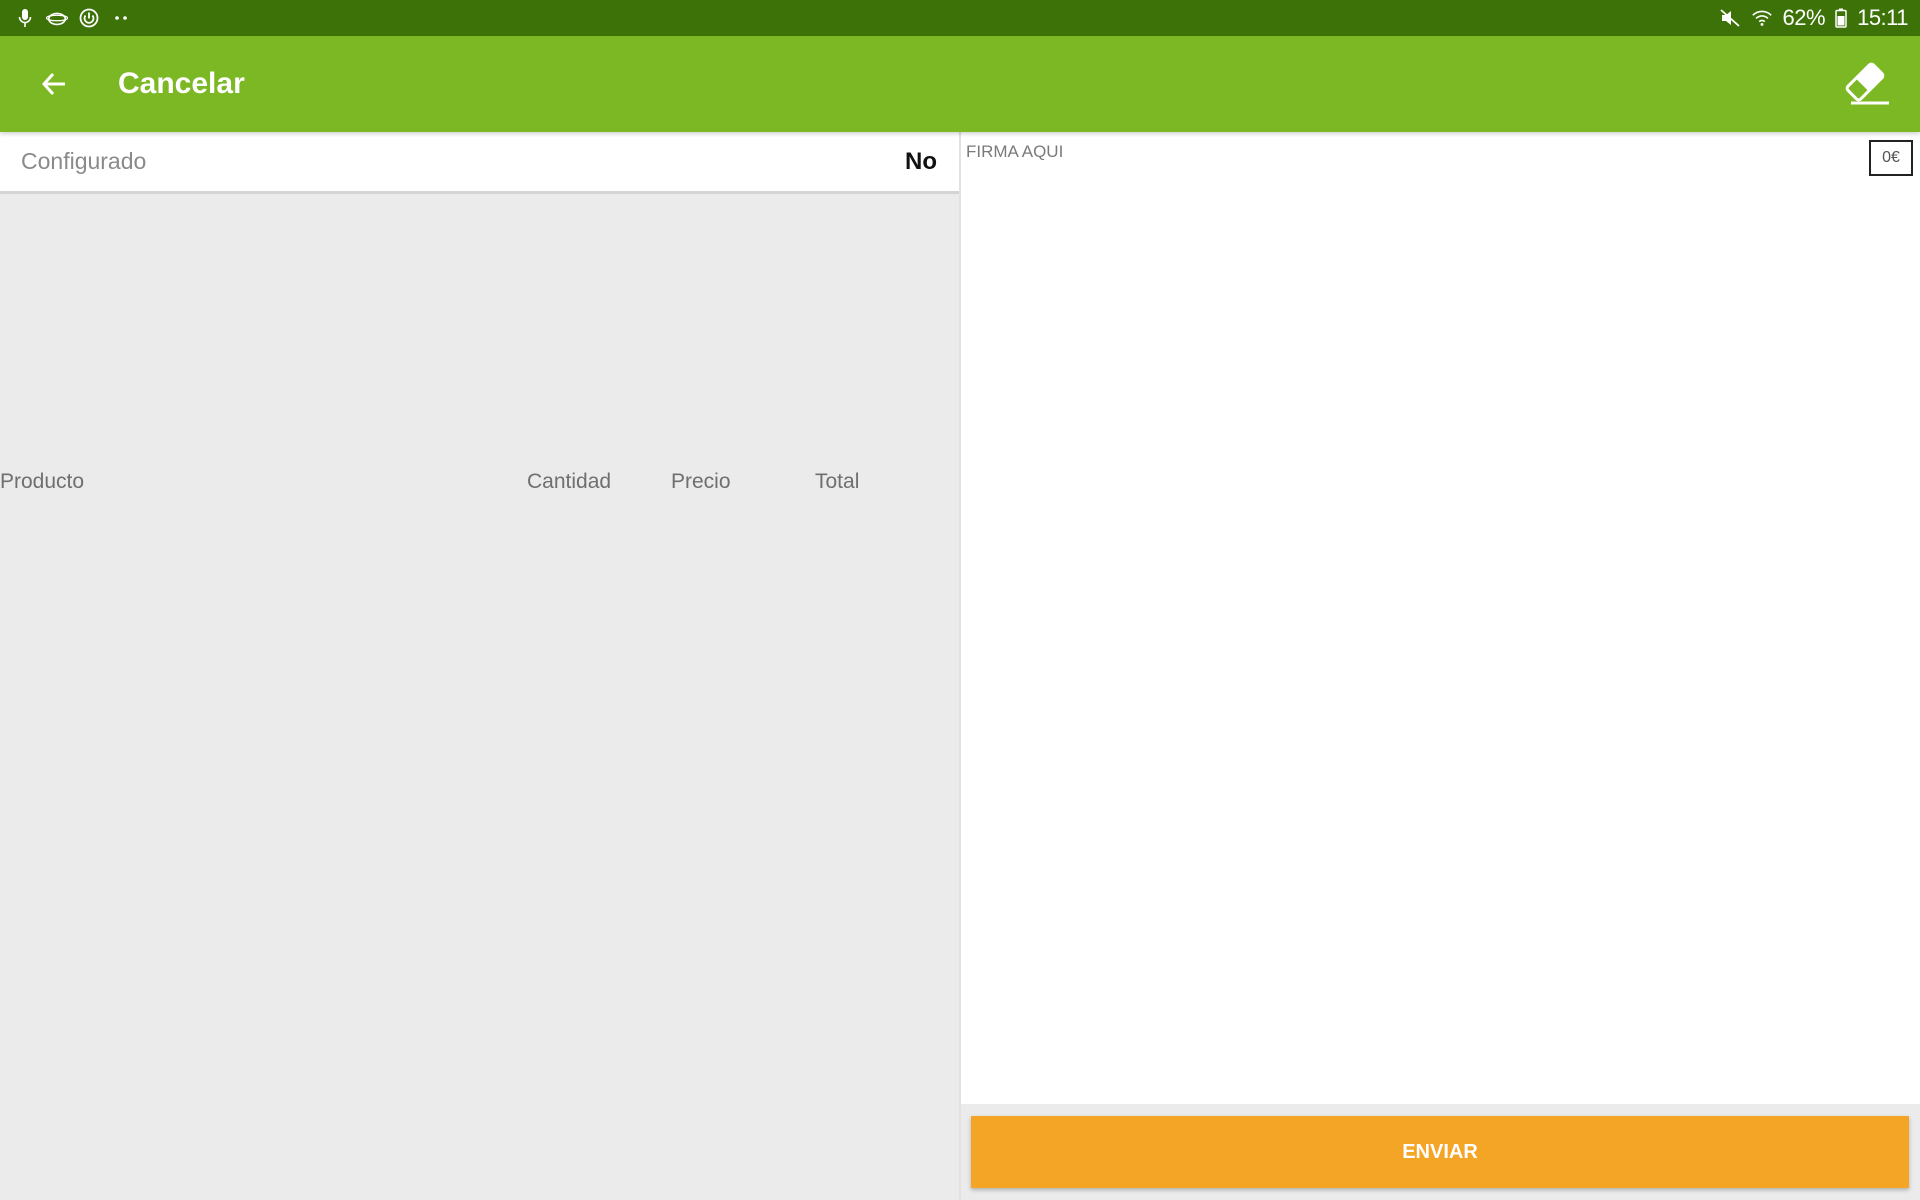  I want to click on eraser-icon, so click(1866, 84).